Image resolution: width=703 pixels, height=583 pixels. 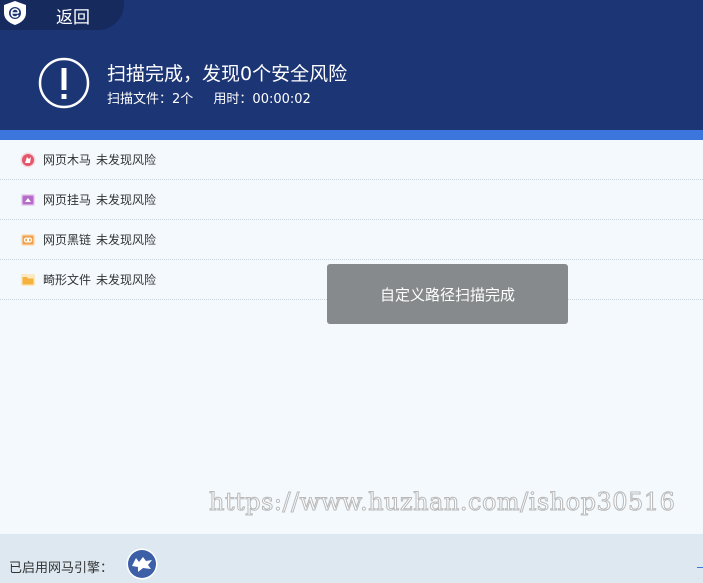 I want to click on item-name: 畸形文件, so click(x=67, y=280).